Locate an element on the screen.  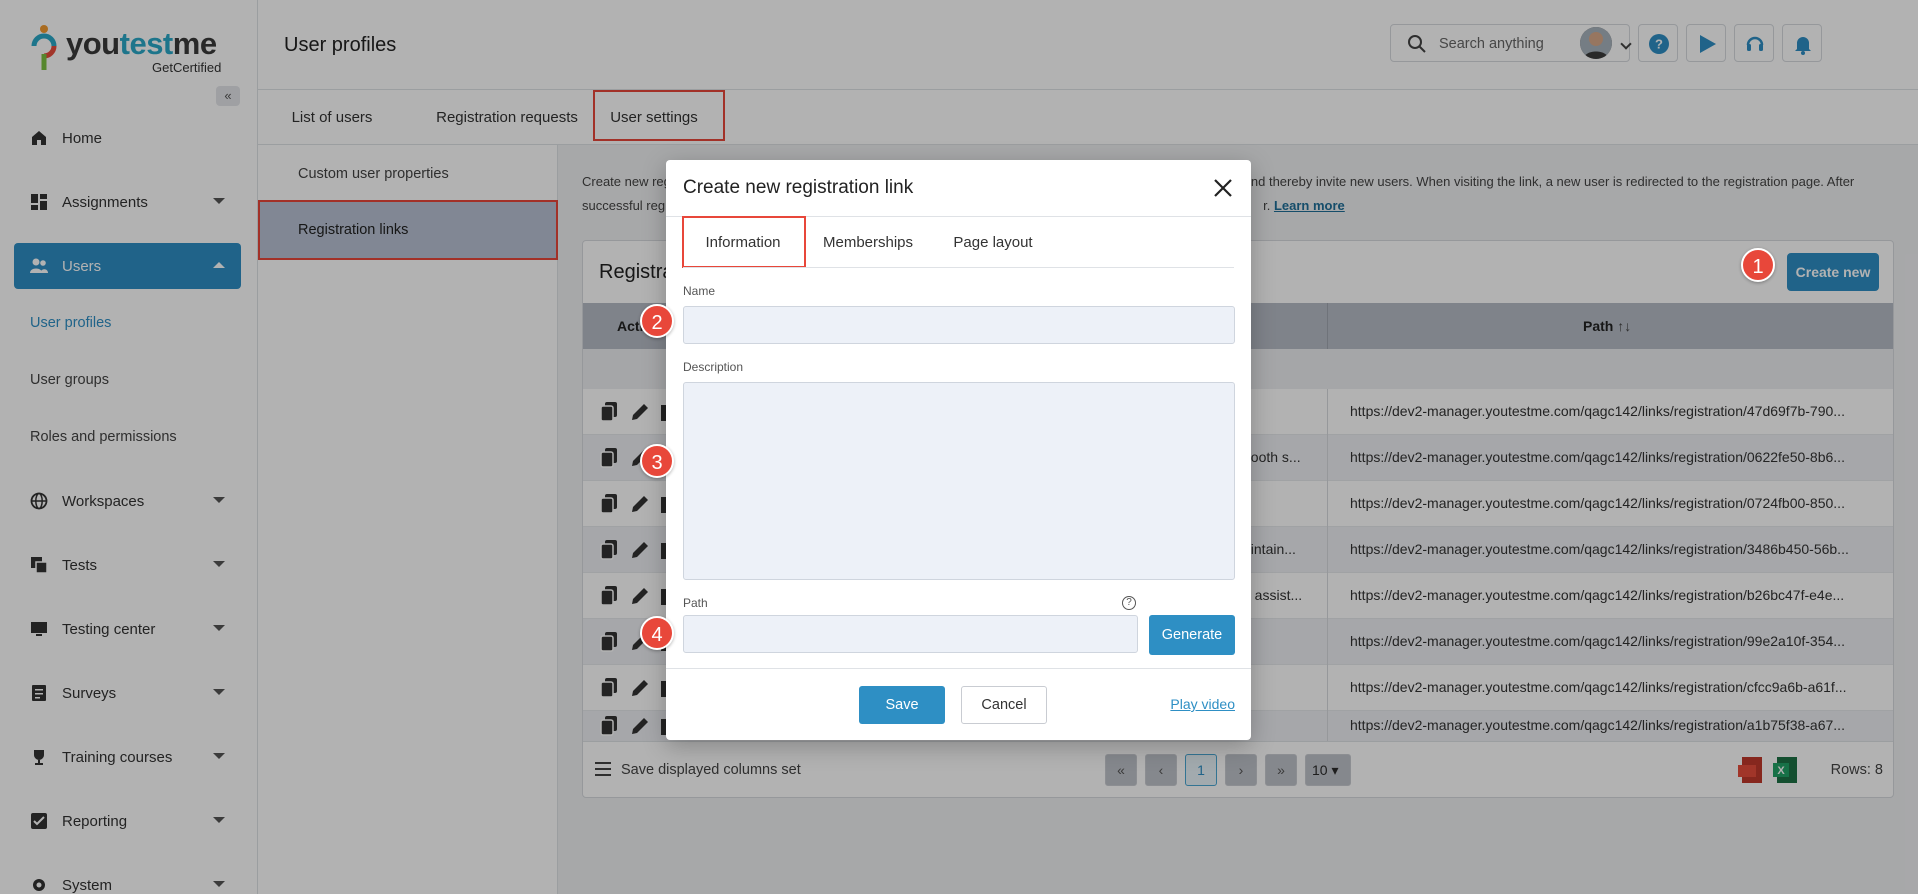
tab-page-layout: Page layout is located at coordinates (993, 243).